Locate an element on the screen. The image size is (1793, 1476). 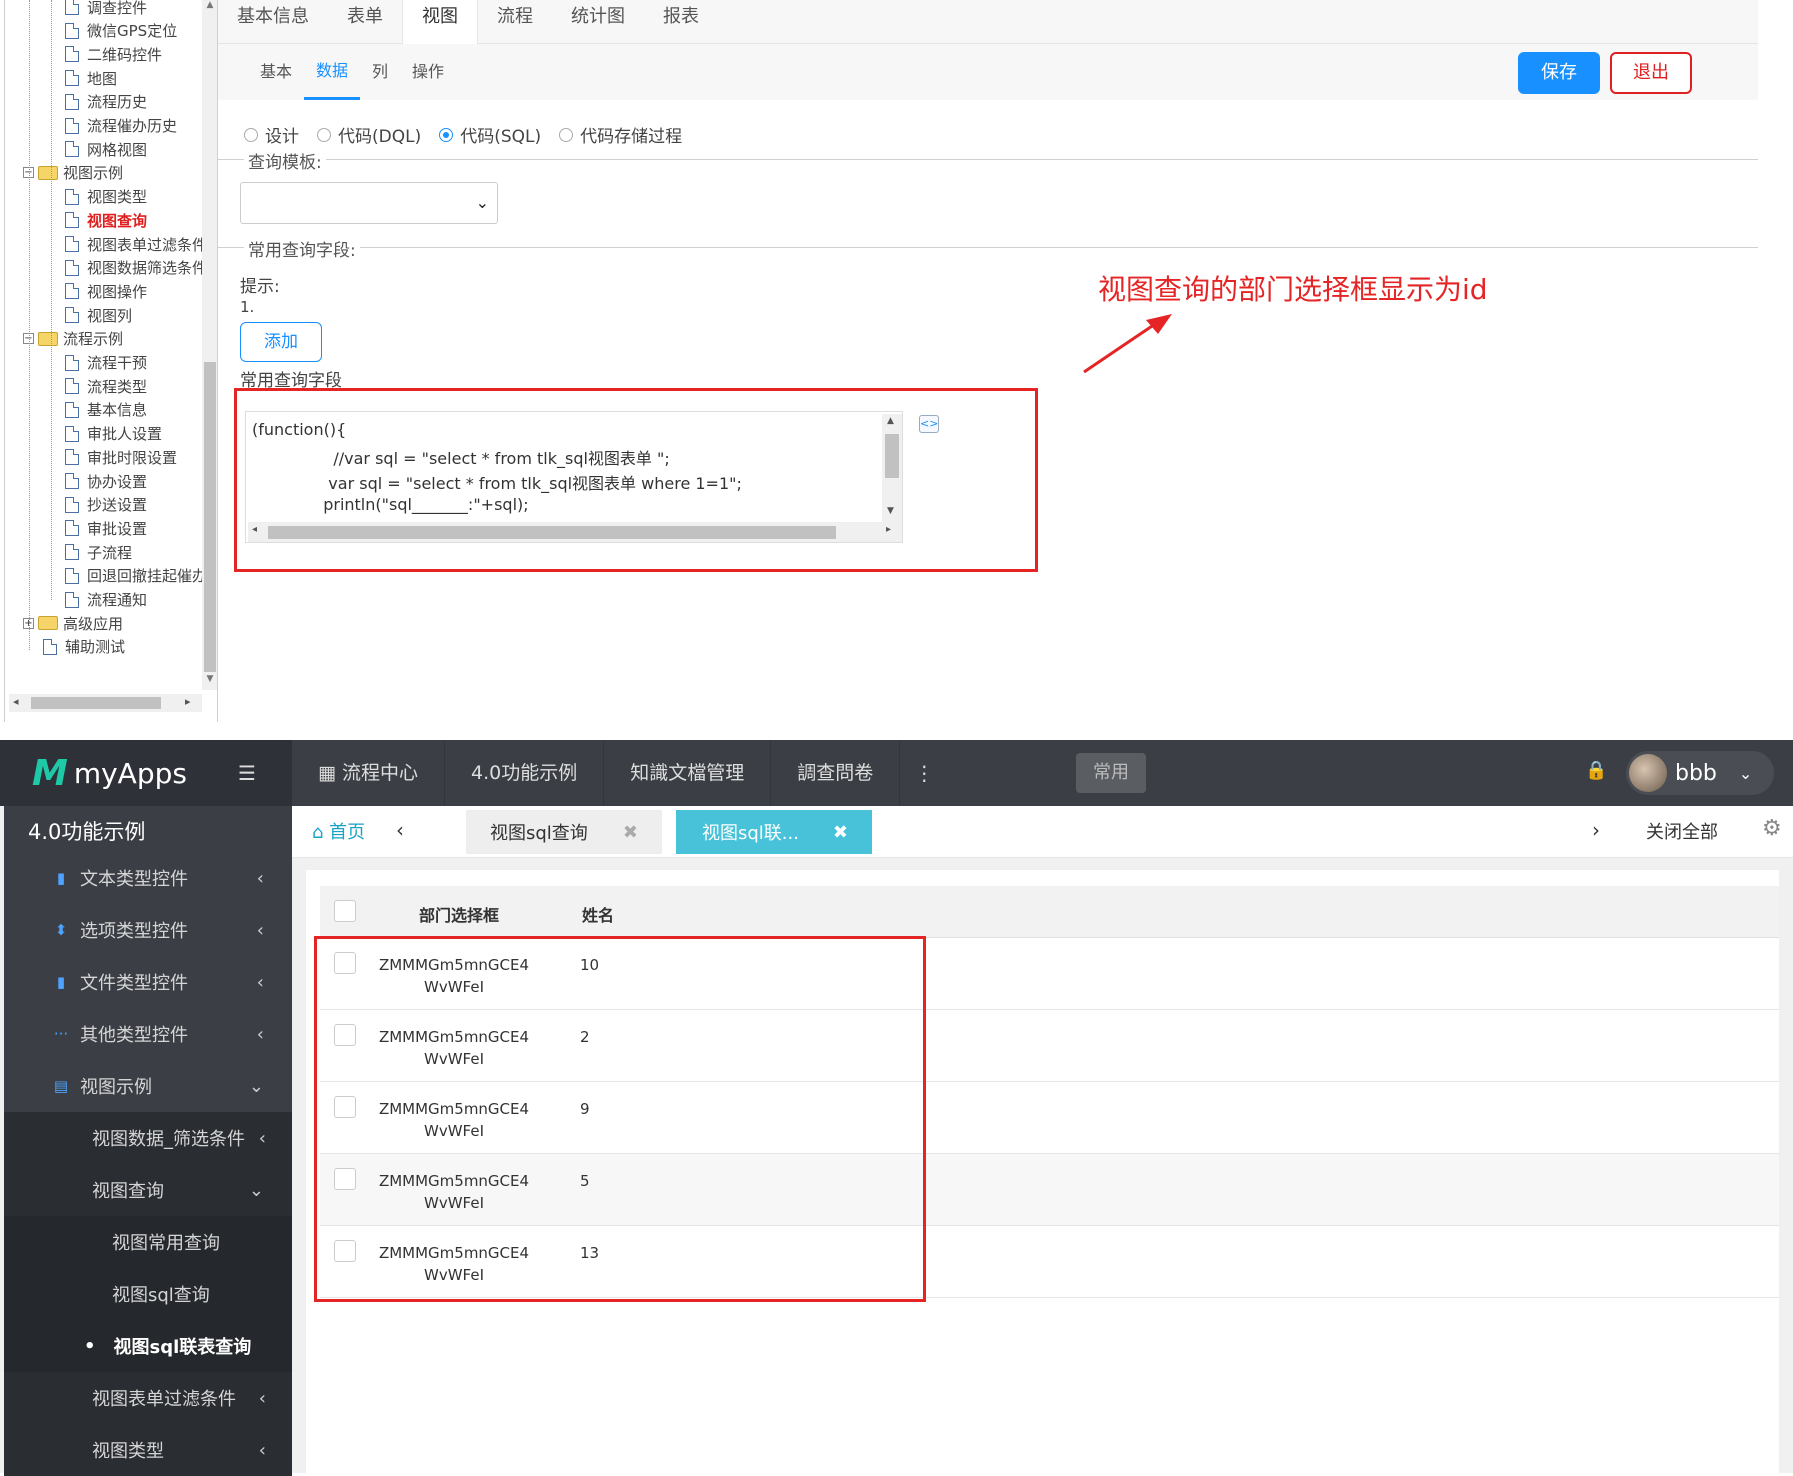
mode-sql-radio: 代码(SQL) is located at coordinates (490, 134).